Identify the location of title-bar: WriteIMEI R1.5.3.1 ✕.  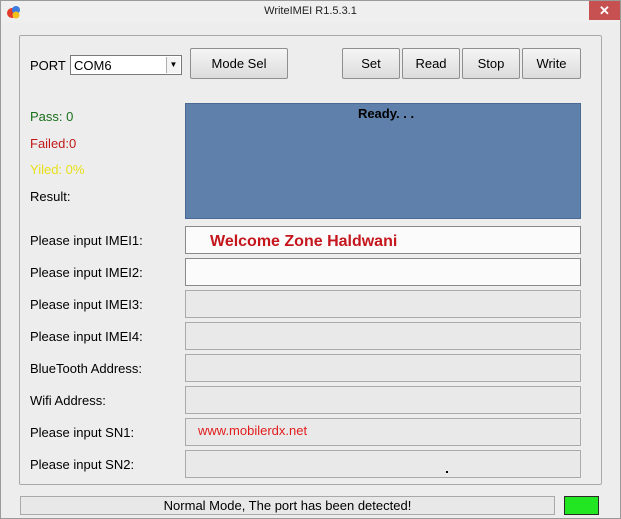
(310, 12).